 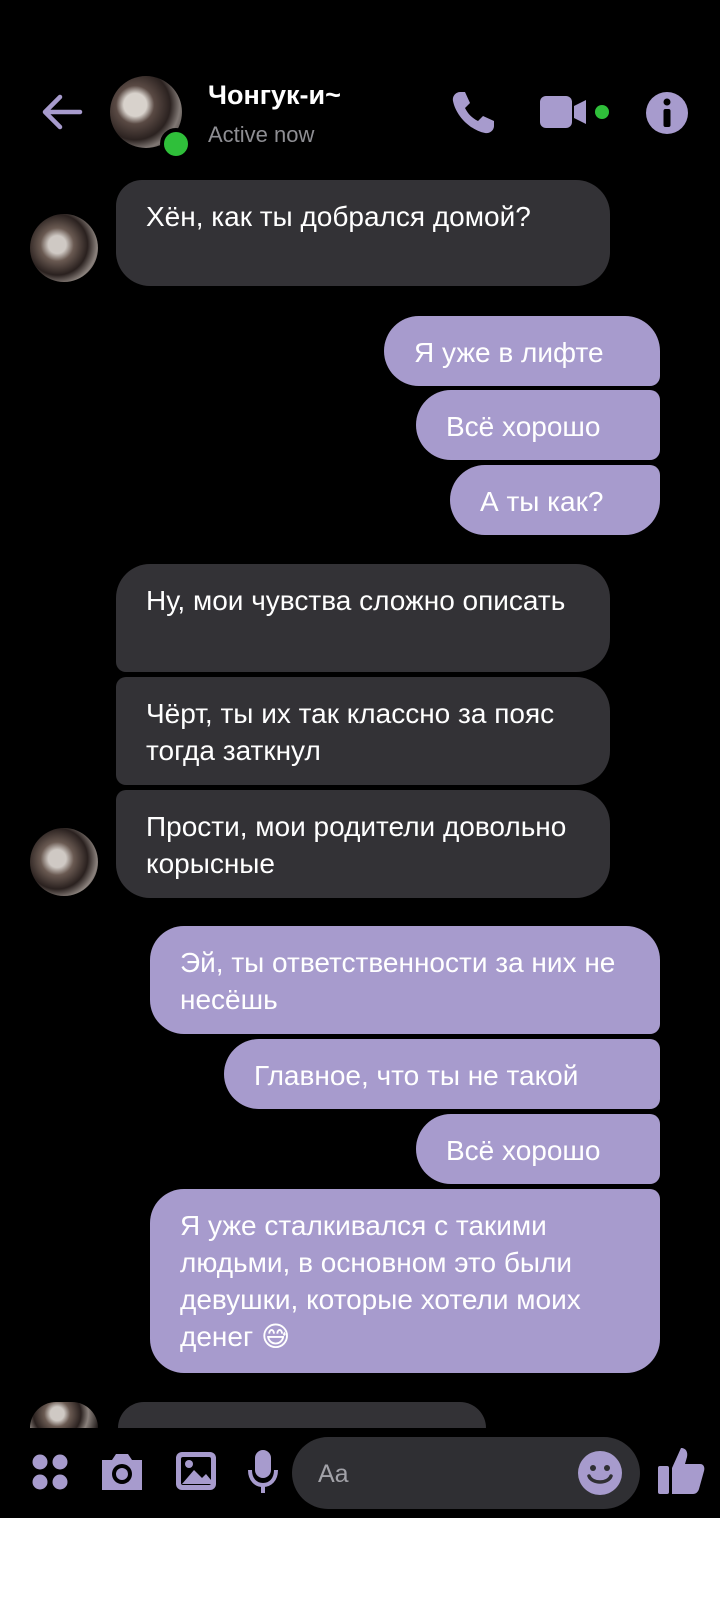 I want to click on back-arrow-icon, so click(x=62, y=112).